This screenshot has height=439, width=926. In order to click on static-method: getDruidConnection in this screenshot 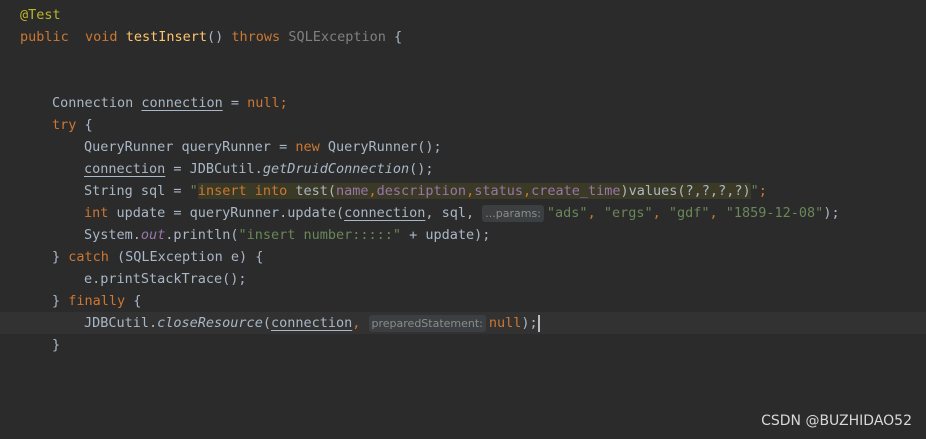, I will do `click(336, 169)`.